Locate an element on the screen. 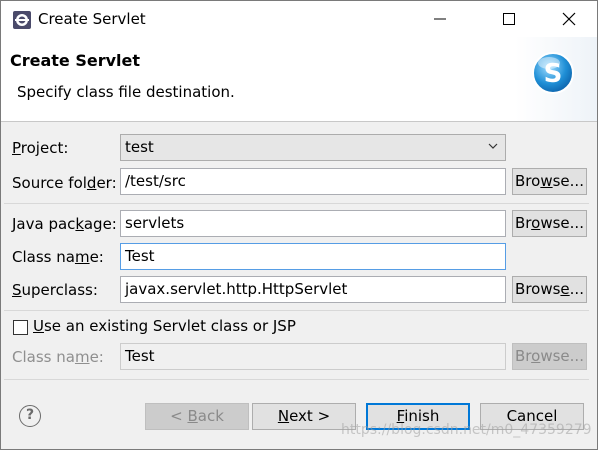 This screenshot has width=598, height=450. project-label: Project: is located at coordinates (40, 148).